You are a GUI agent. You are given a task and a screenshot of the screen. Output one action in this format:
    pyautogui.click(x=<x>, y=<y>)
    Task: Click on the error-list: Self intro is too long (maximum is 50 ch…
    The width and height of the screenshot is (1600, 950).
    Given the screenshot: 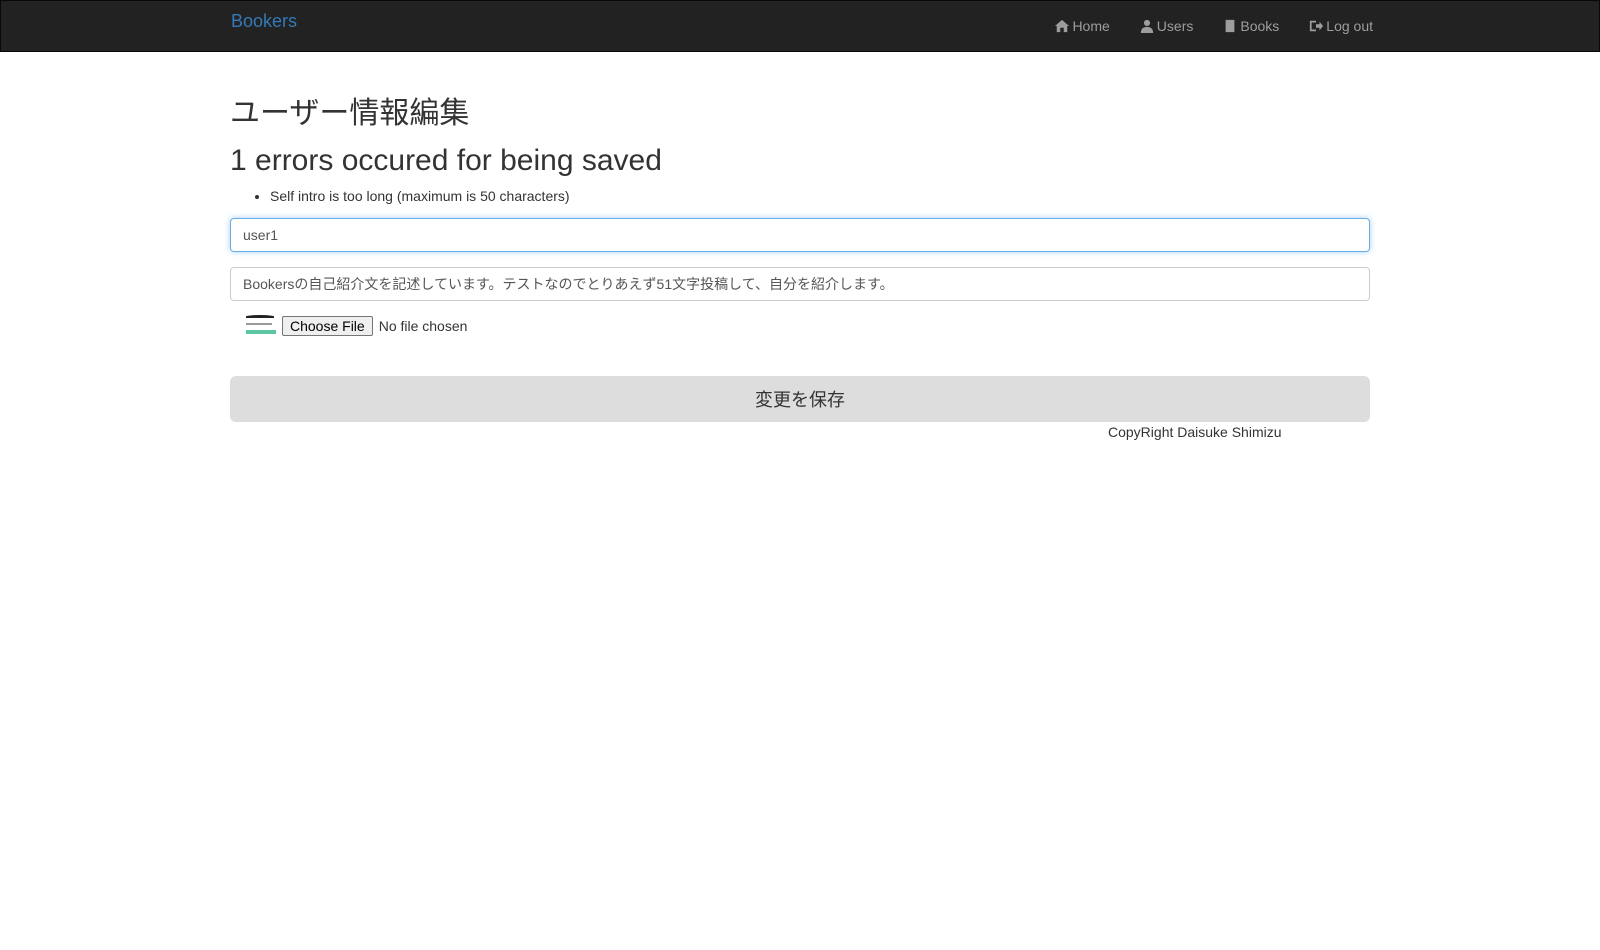 What is the action you would take?
    pyautogui.click(x=400, y=196)
    